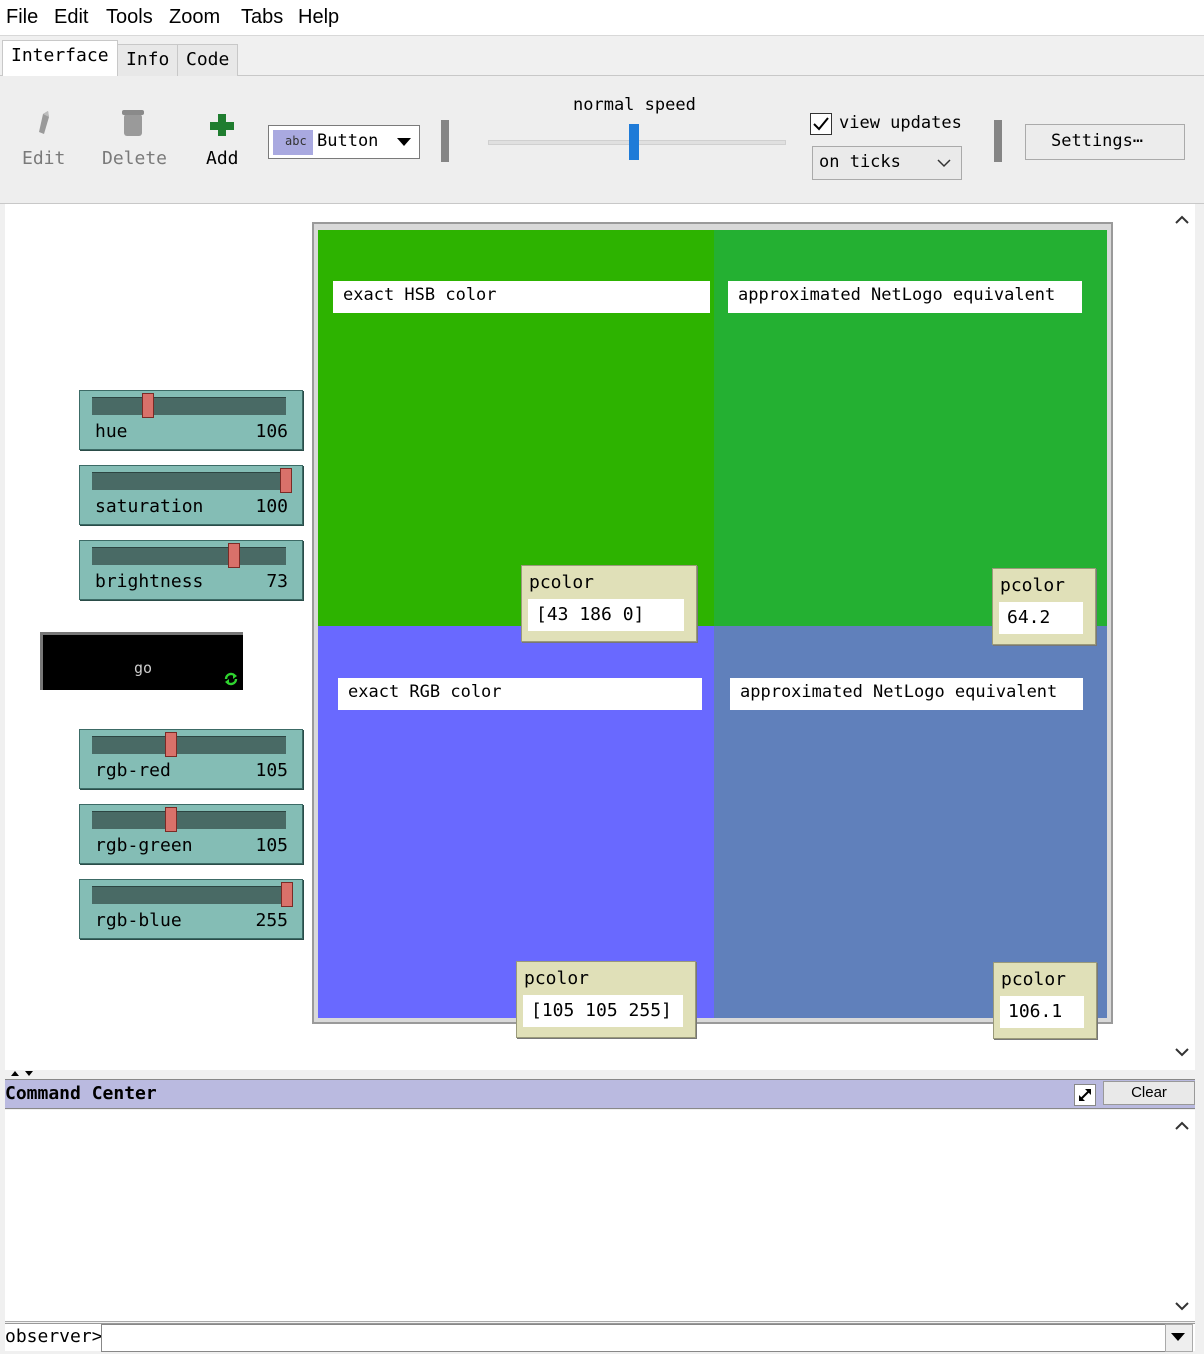  I want to click on splitter, so click(600, 1074).